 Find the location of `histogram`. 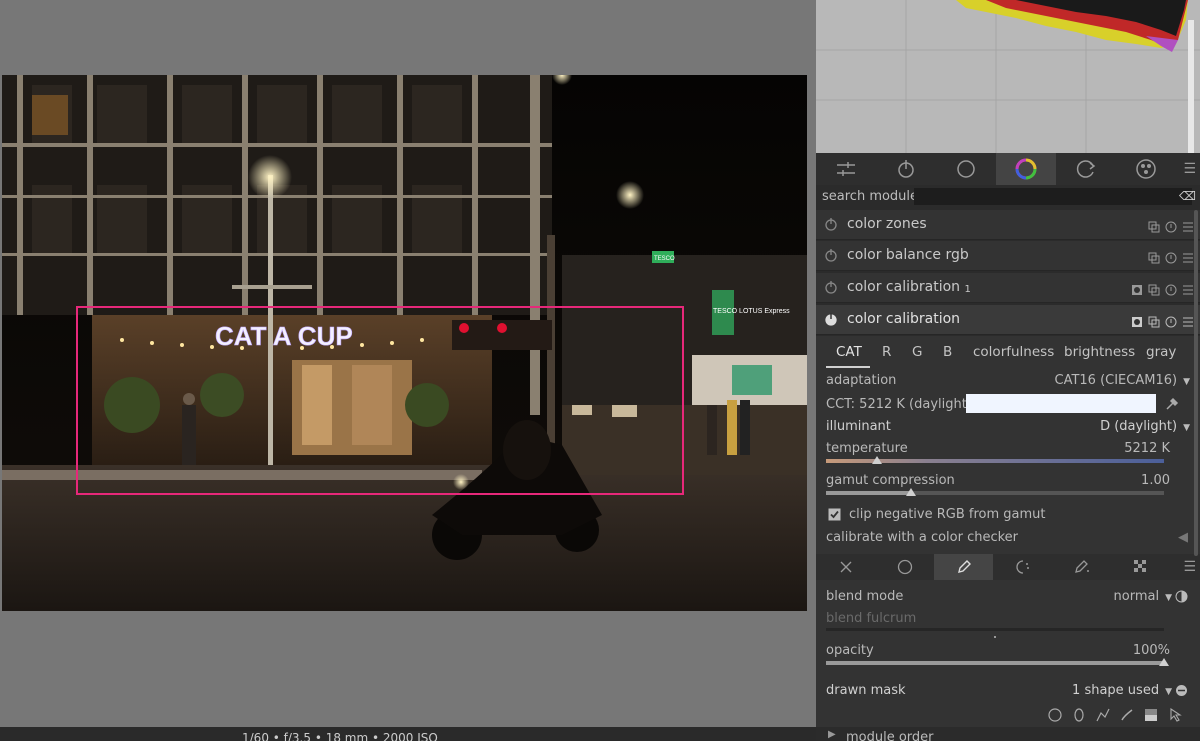

histogram is located at coordinates (1008, 76).